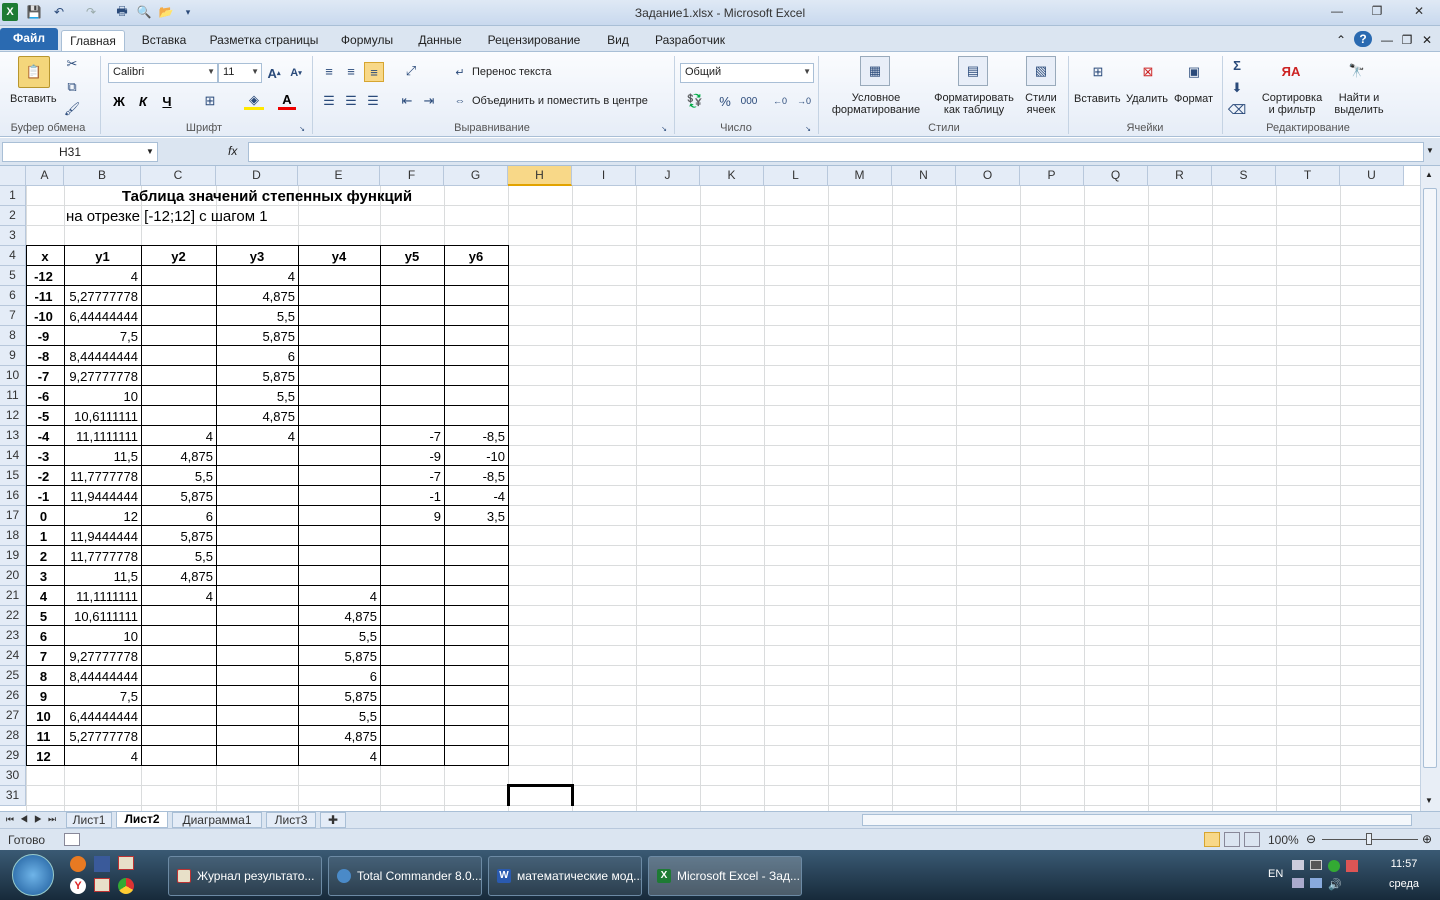 The image size is (1440, 900). What do you see at coordinates (876, 104) in the screenshot?
I see `conditional-format-button: Условное форматирование` at bounding box center [876, 104].